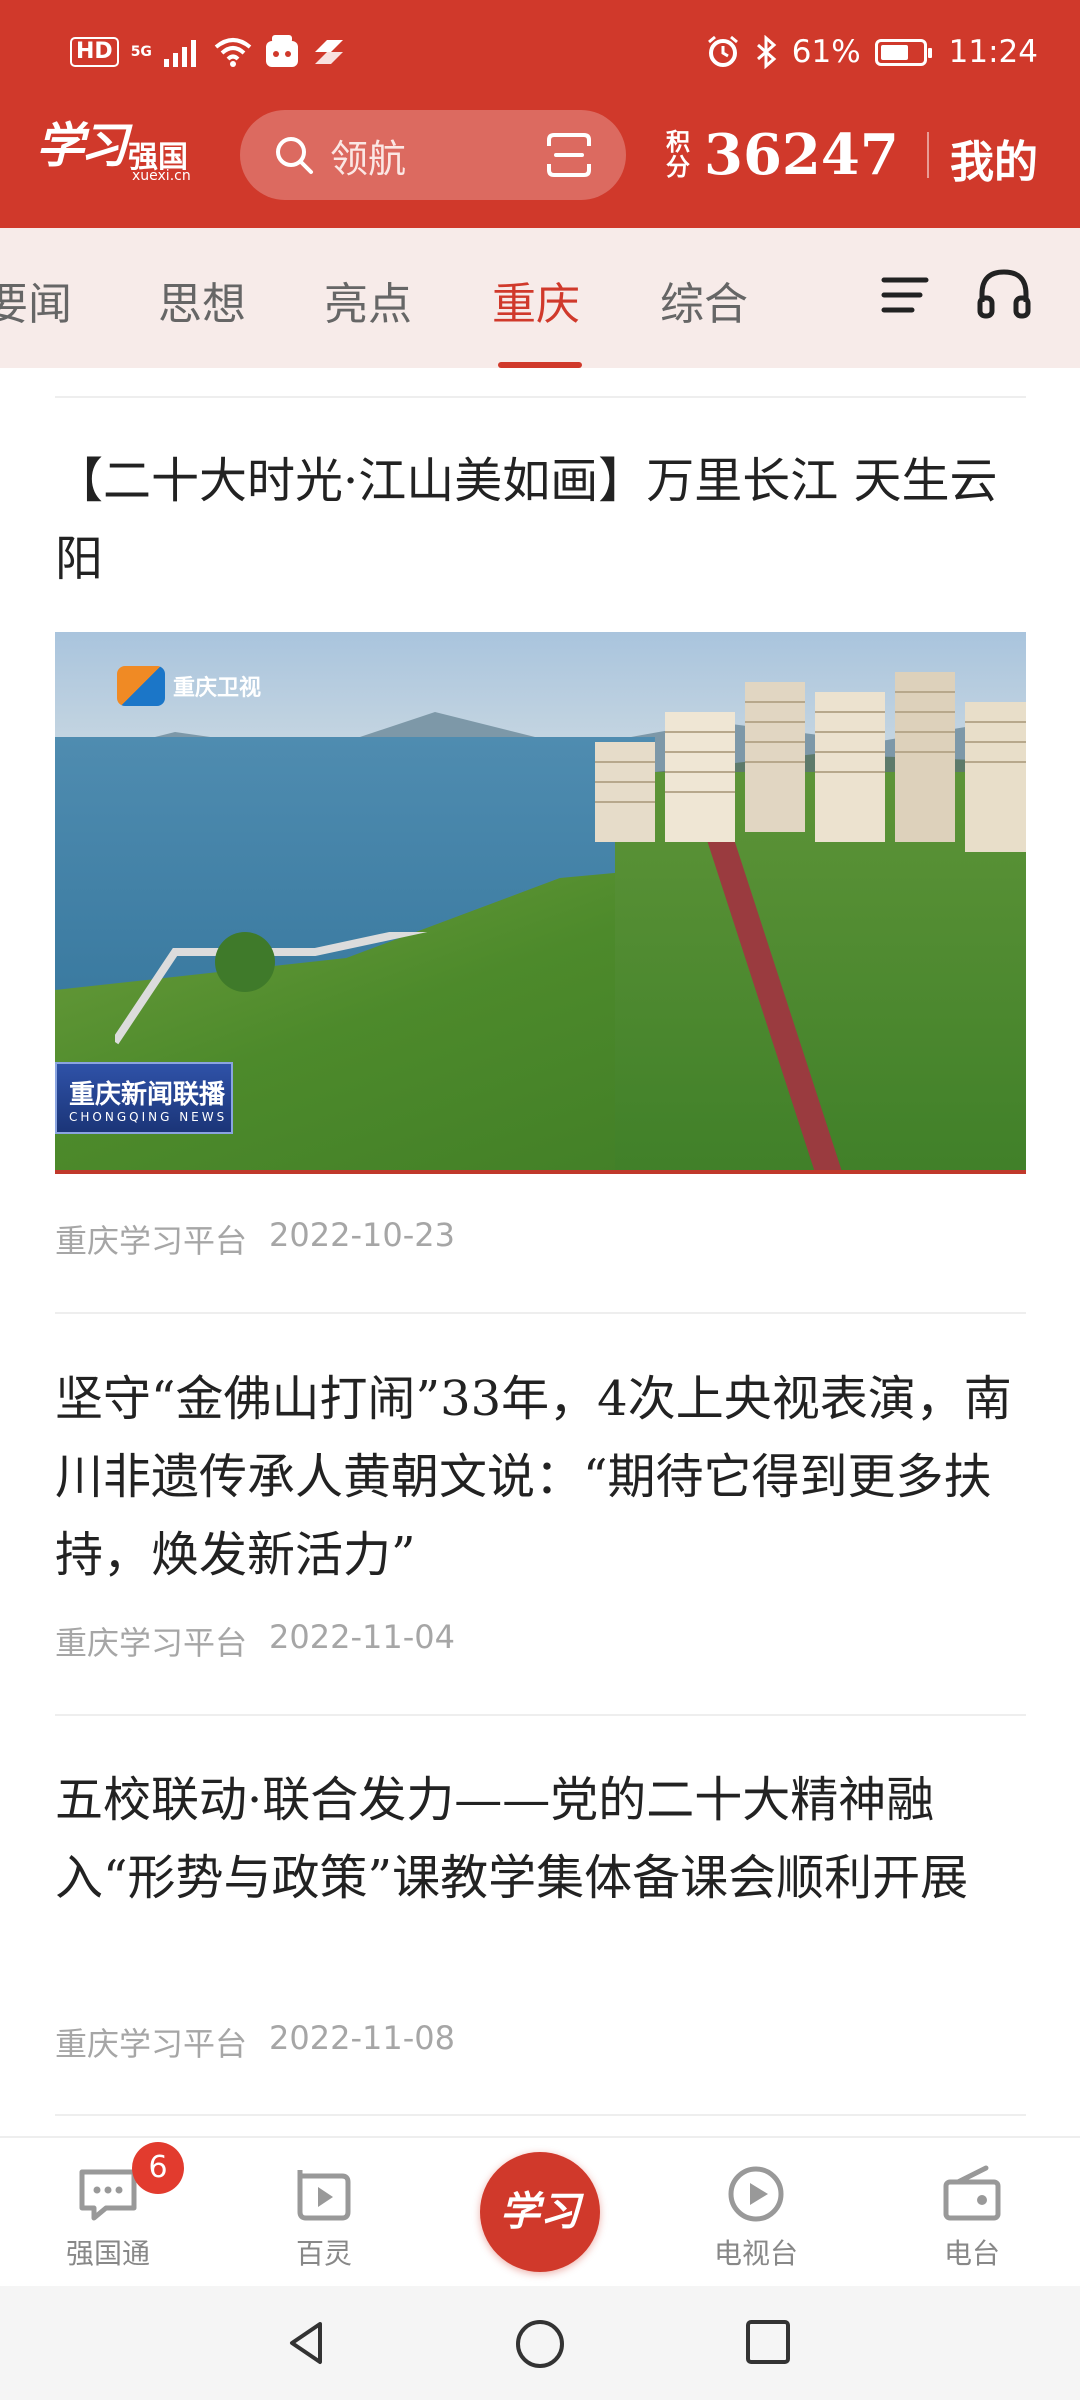 The width and height of the screenshot is (1080, 2400). Describe the element at coordinates (281, 51) in the screenshot. I see `app-notification-icon` at that location.